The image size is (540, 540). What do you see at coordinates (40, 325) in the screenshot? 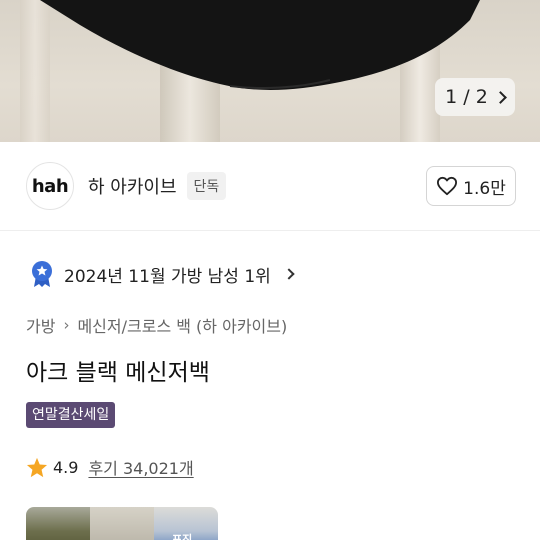
I see `breadcrumb-item-category: 가방` at bounding box center [40, 325].